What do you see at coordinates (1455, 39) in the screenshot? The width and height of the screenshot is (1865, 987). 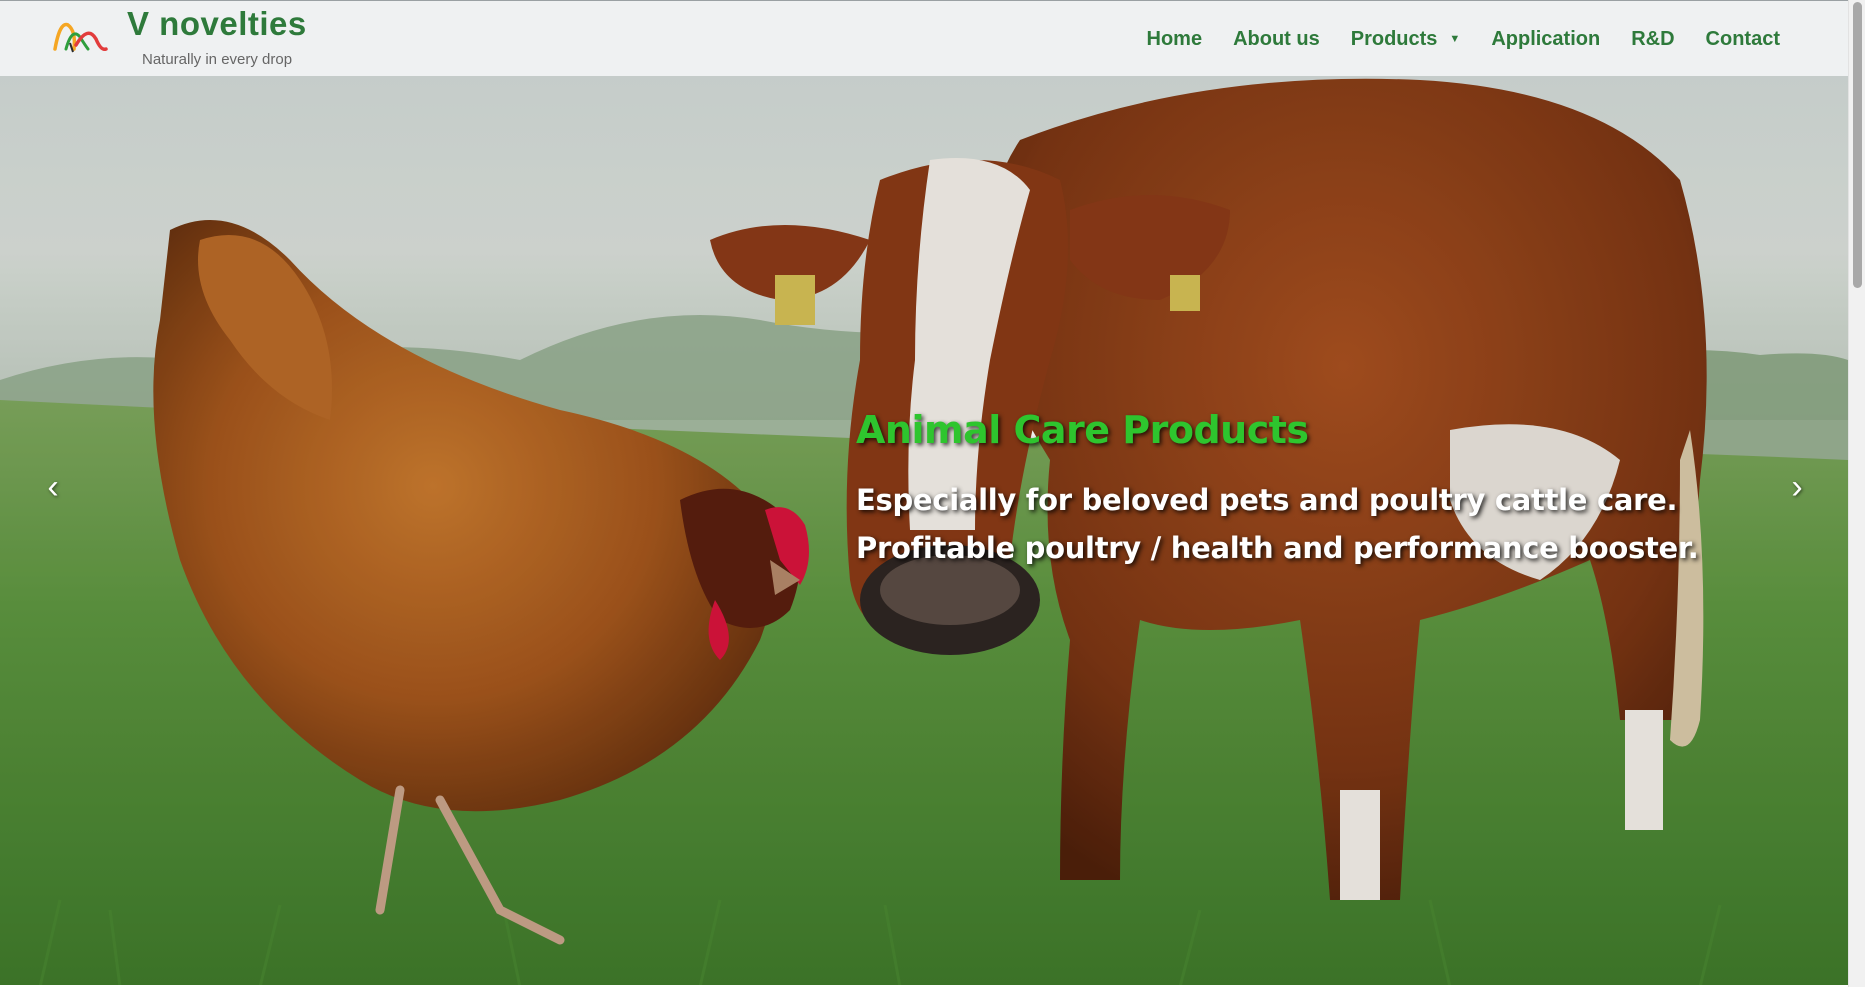 I see `chevron-down-icon: ▼` at bounding box center [1455, 39].